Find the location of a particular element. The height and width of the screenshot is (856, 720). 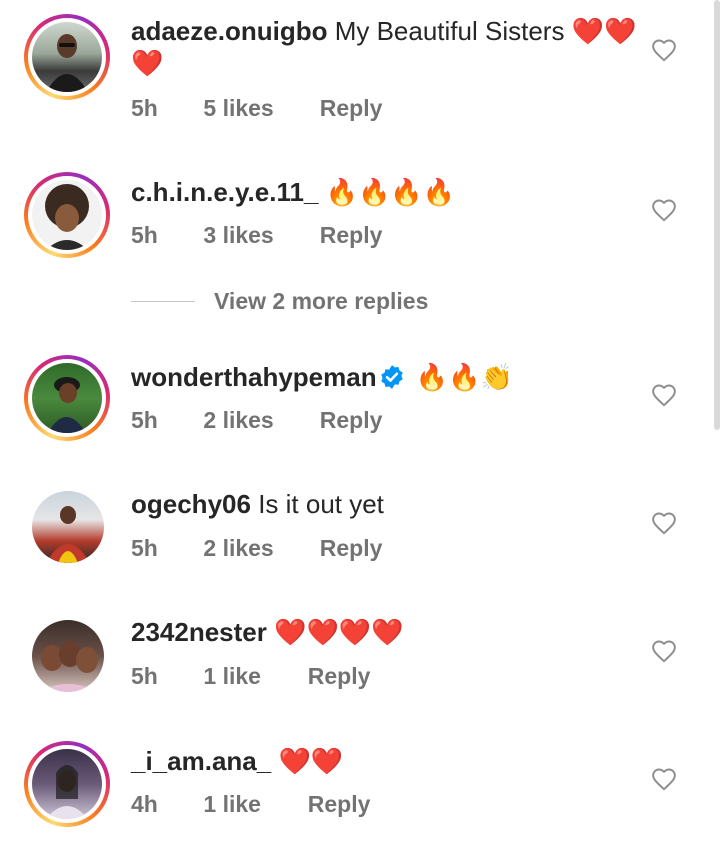

comment-time: 4h is located at coordinates (144, 804).